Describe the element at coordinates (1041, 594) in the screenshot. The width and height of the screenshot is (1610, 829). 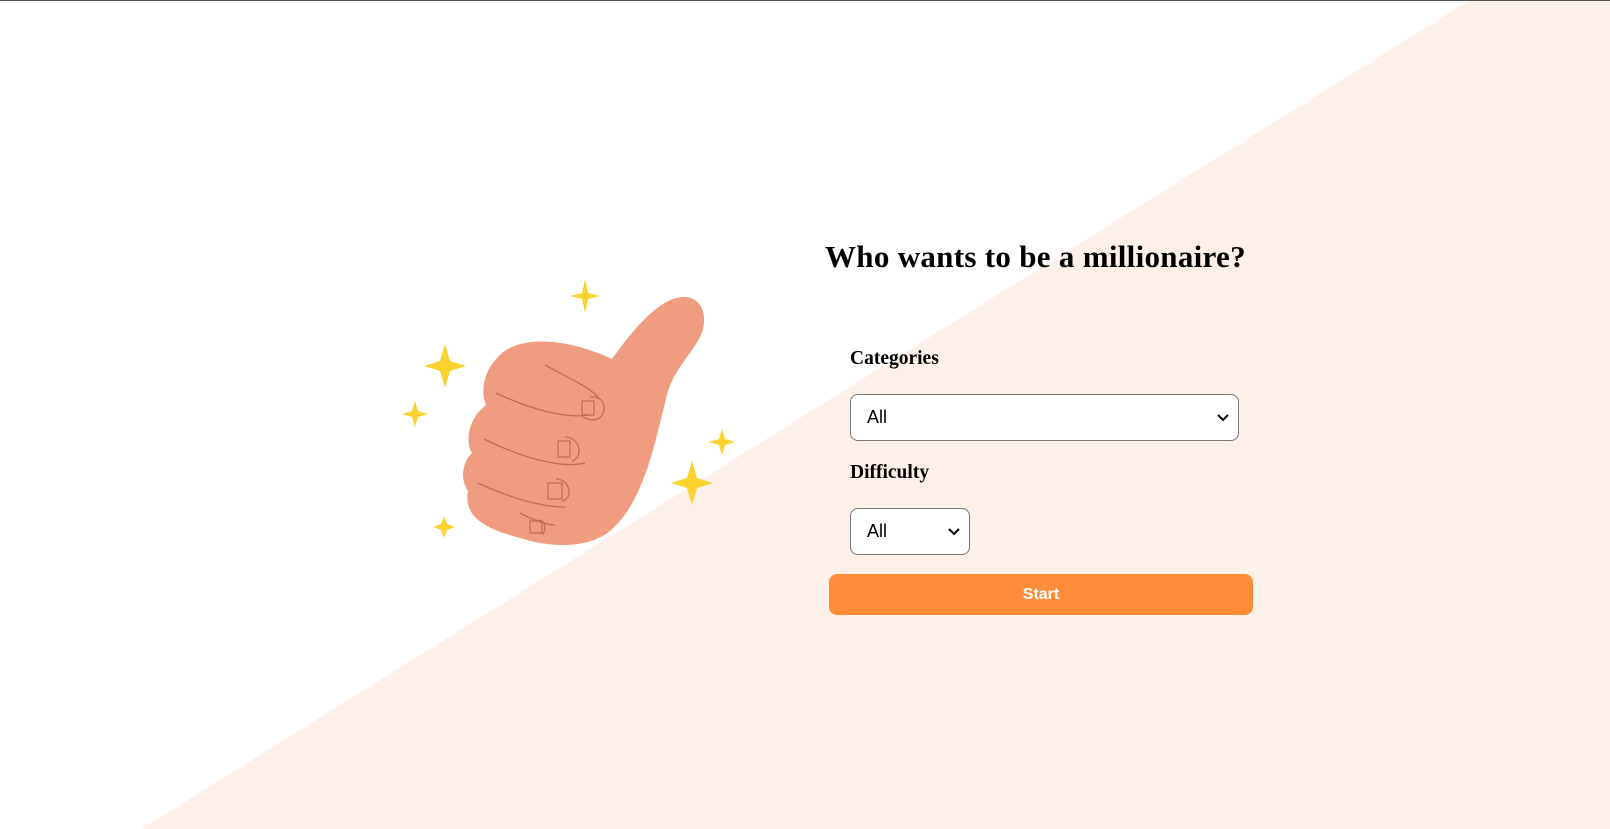
I see `start-button: Start` at that location.